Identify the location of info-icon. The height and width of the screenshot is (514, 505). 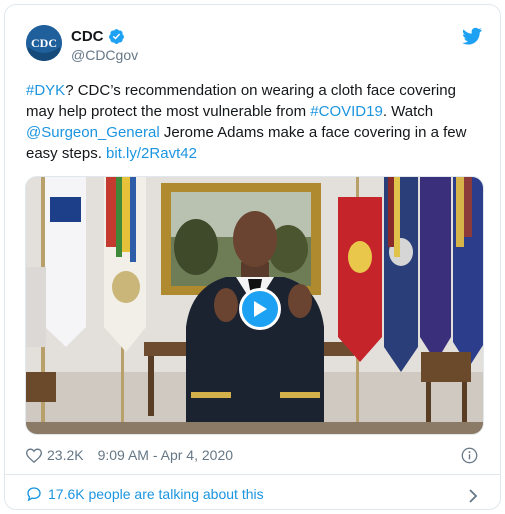
(469, 455).